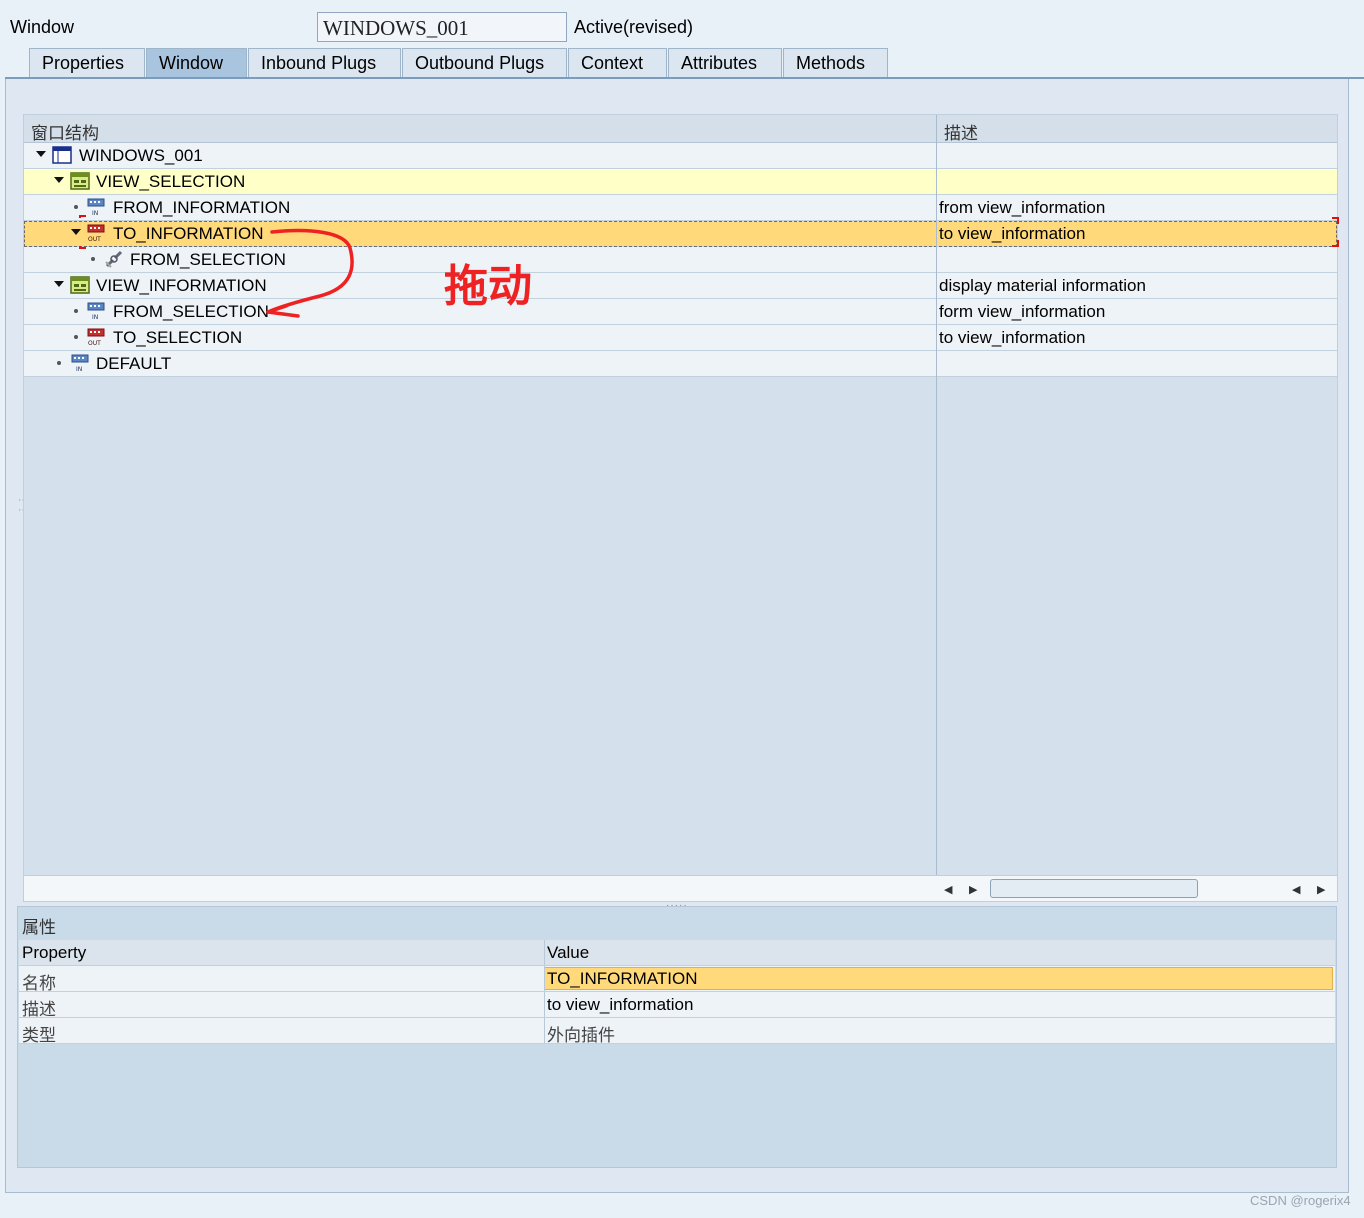 This screenshot has height=1218, width=1364. I want to click on property-value-field: to view_information, so click(620, 1005).